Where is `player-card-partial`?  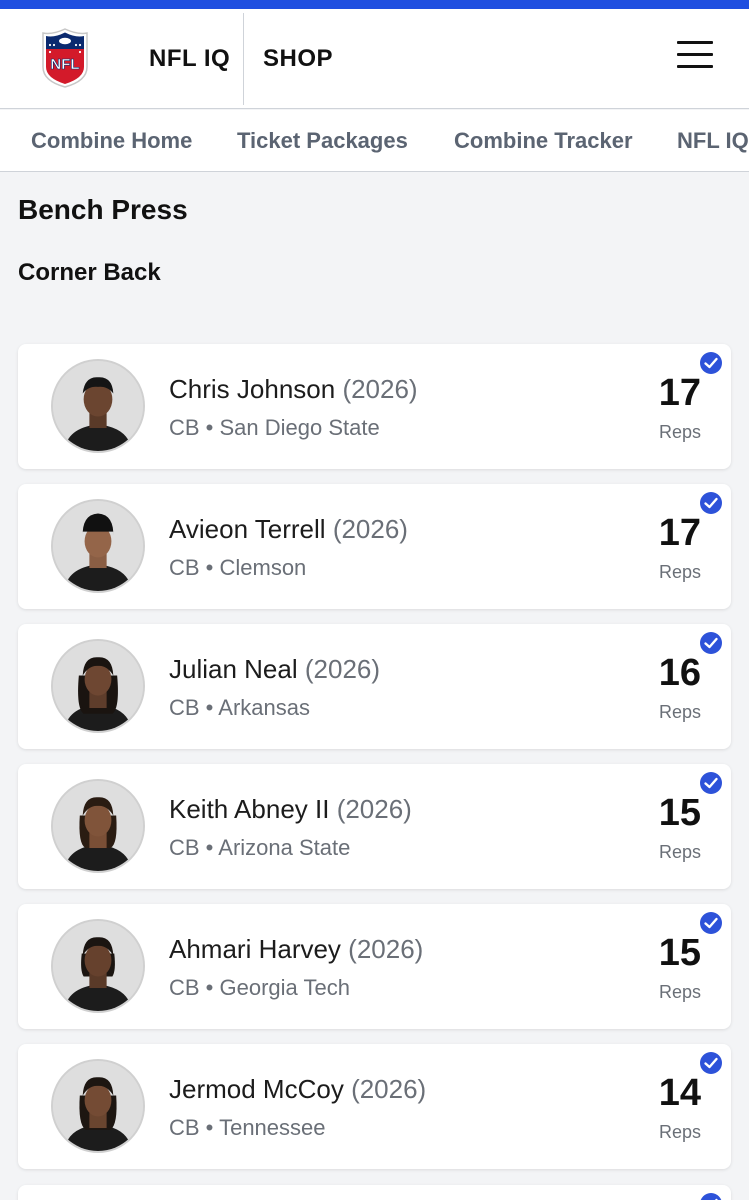
player-card-partial is located at coordinates (374, 1192).